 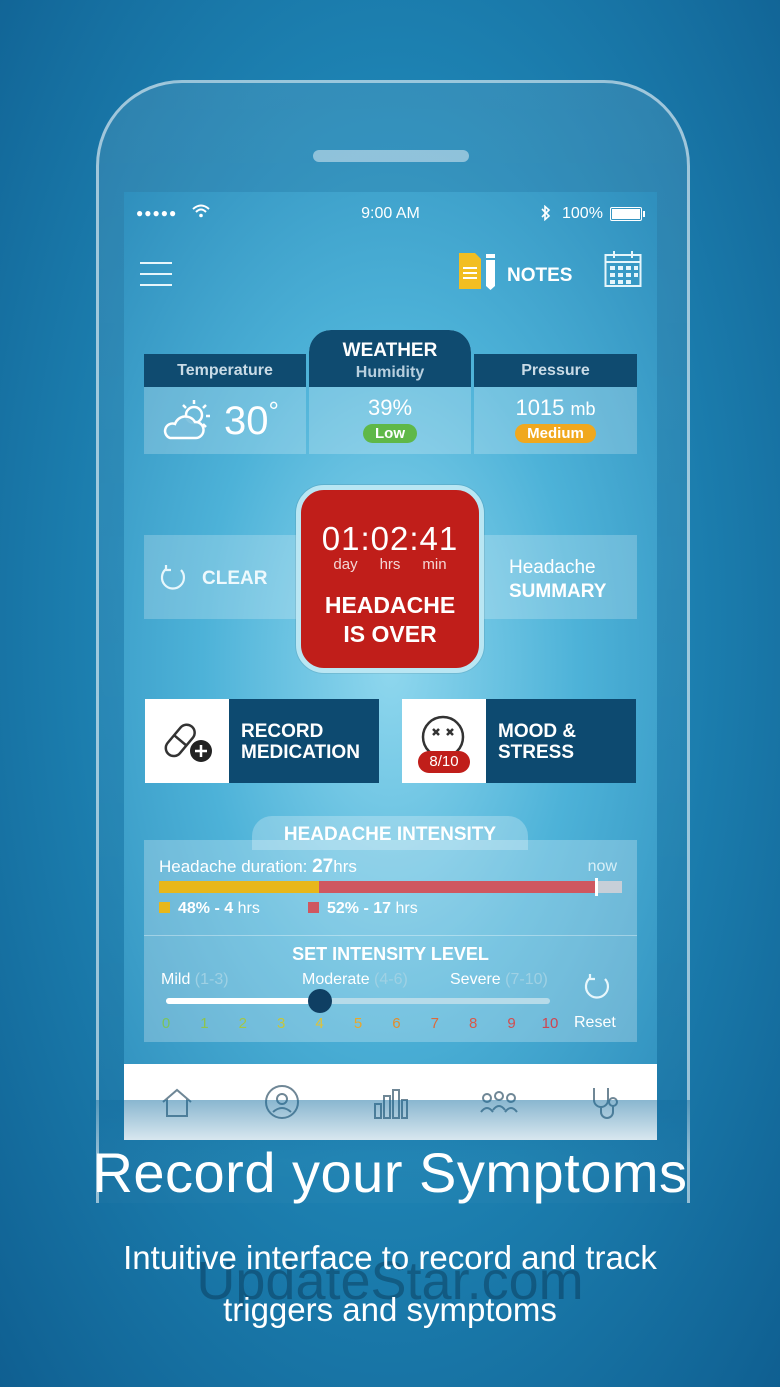 I want to click on timer-unit-min: min, so click(x=434, y=564).